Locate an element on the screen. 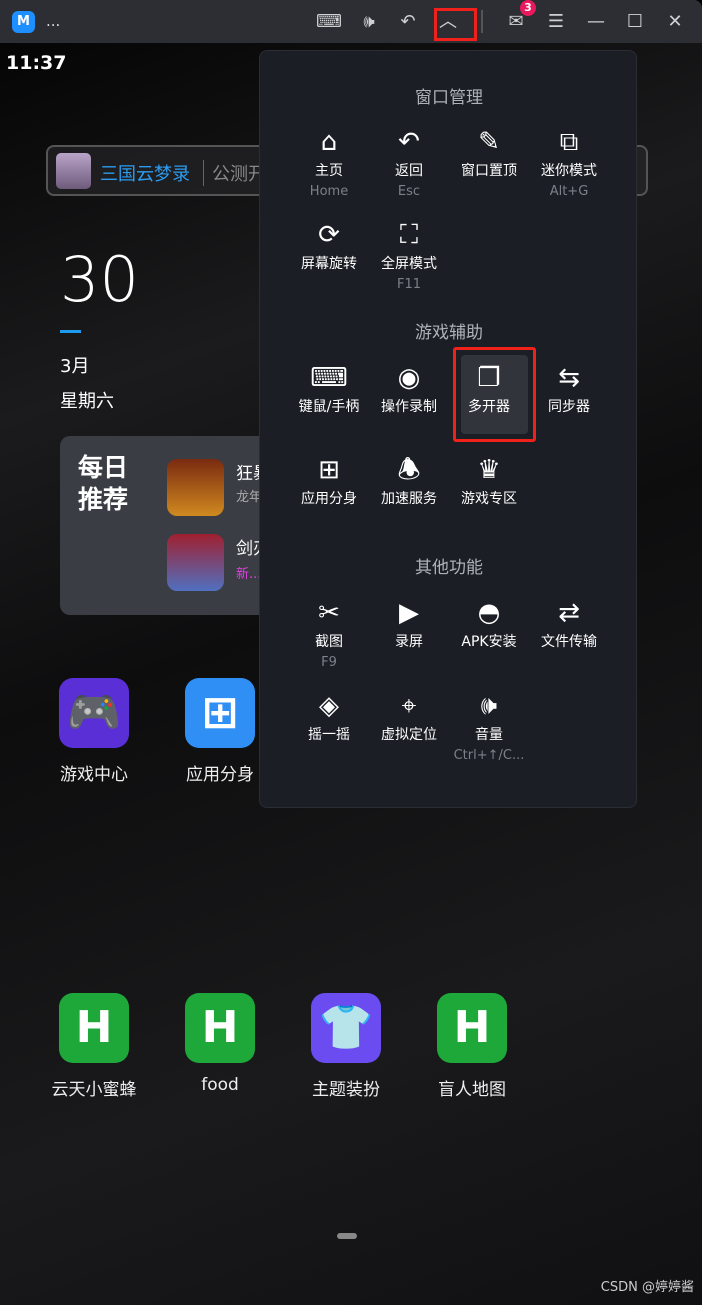 The width and height of the screenshot is (710, 1305). location-icon: ⌖ is located at coordinates (409, 706).